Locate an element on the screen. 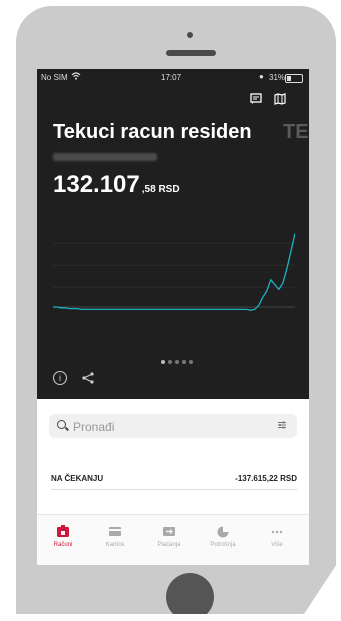 This screenshot has width=341, height=621. pending-amount: -137.615,22 RSD is located at coordinates (266, 478).